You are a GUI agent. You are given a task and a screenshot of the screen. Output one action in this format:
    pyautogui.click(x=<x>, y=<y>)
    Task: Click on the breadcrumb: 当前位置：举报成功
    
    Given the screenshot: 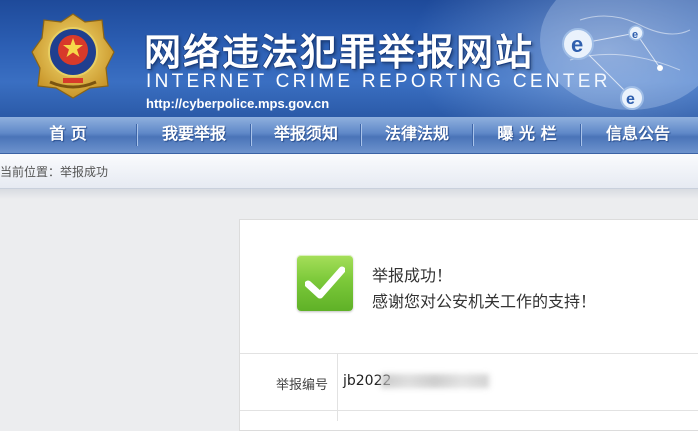 What is the action you would take?
    pyautogui.click(x=54, y=172)
    